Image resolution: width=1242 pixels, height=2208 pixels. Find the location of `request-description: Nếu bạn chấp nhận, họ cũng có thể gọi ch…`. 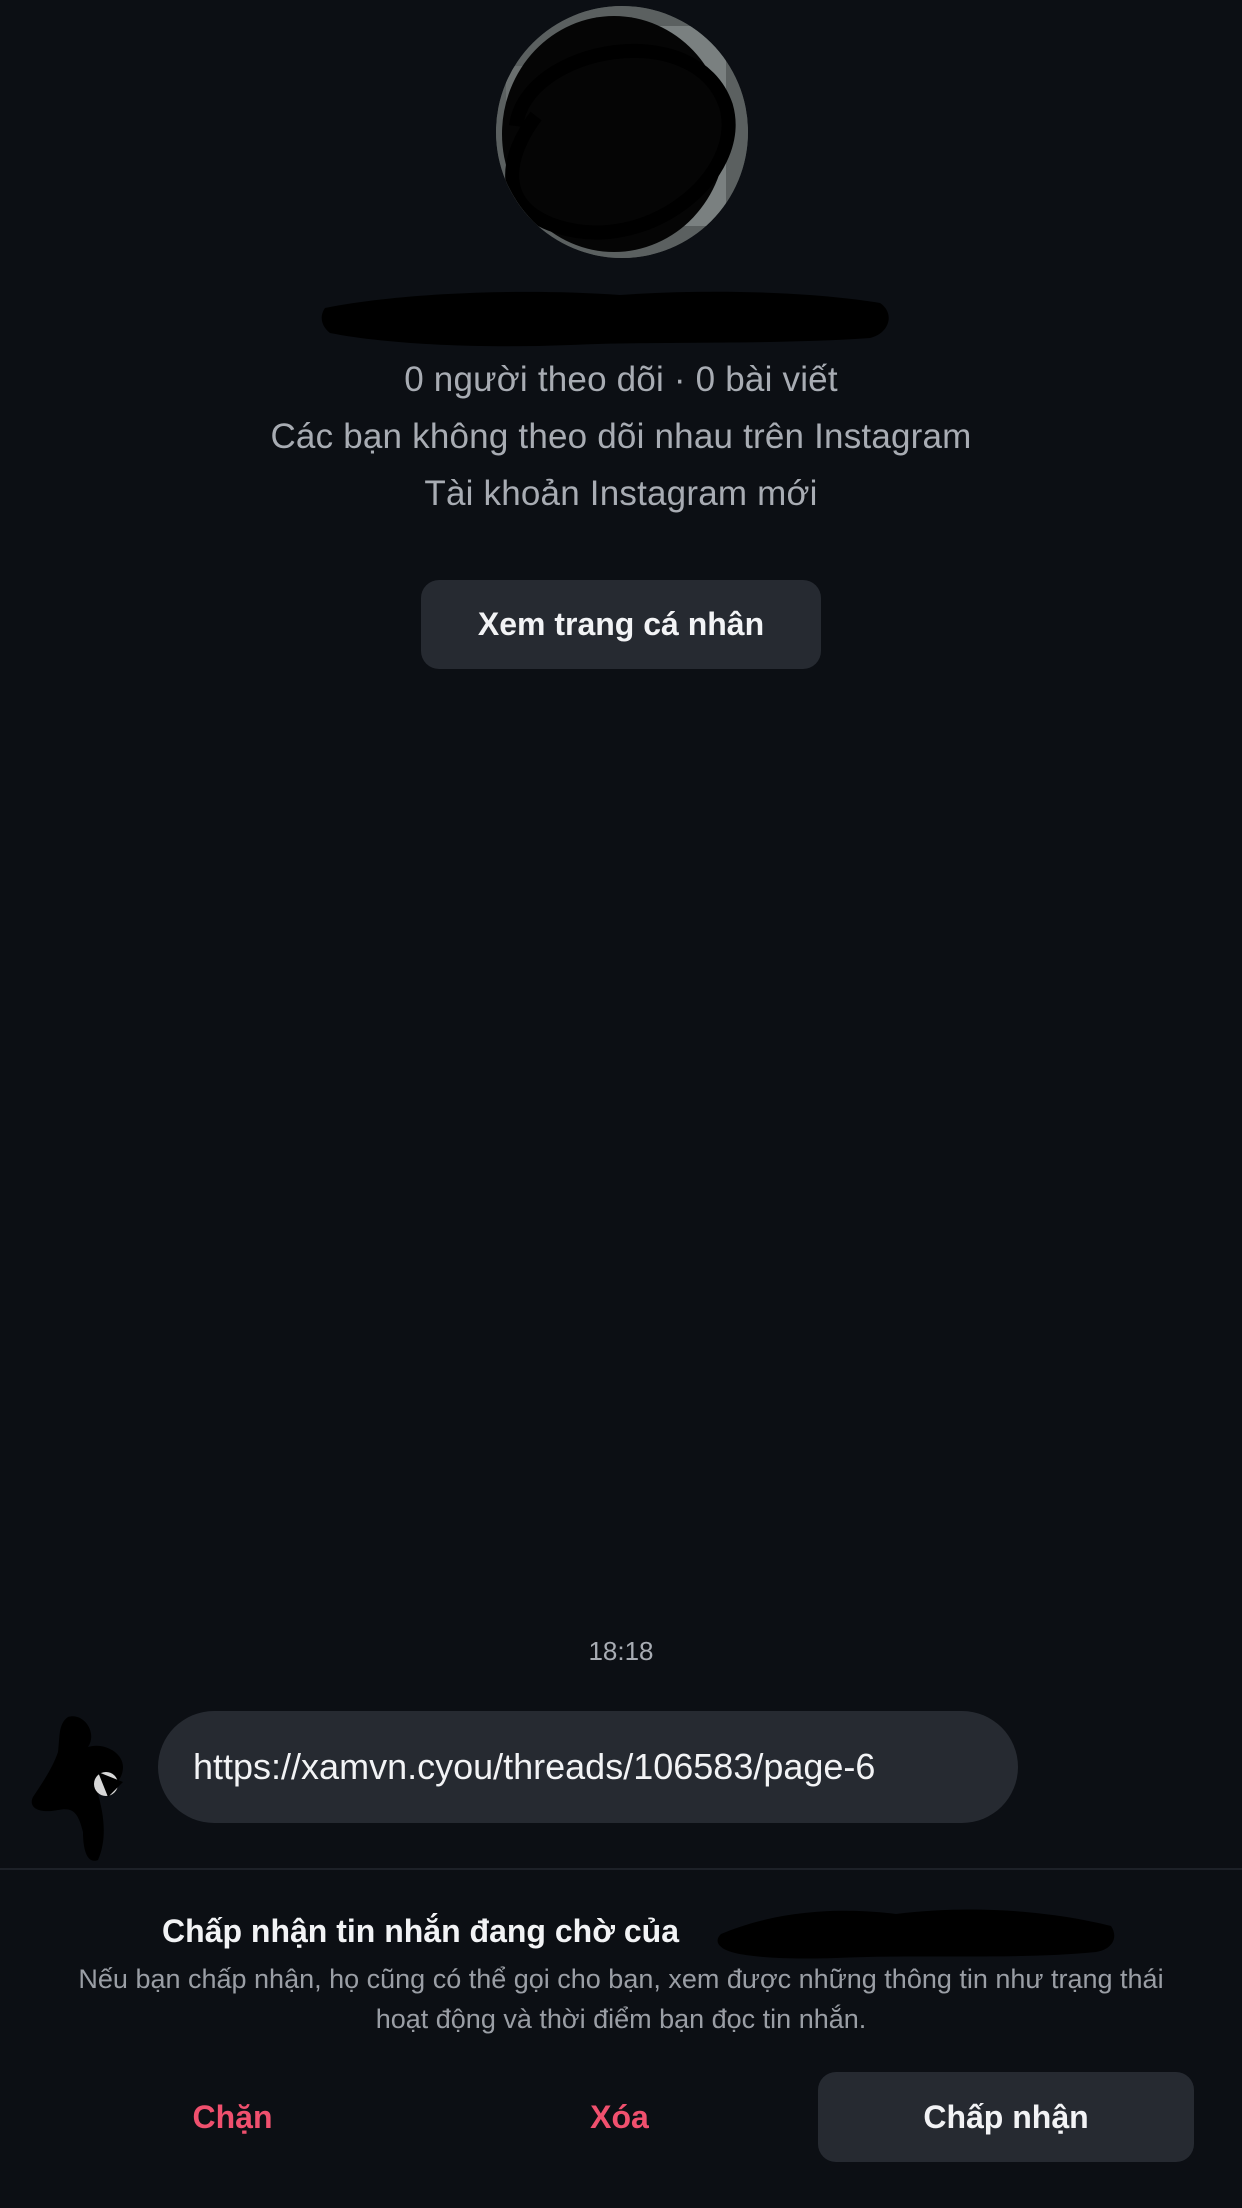

request-description: Nếu bạn chấp nhận, họ cũng có thể gọi ch… is located at coordinates (621, 1999).